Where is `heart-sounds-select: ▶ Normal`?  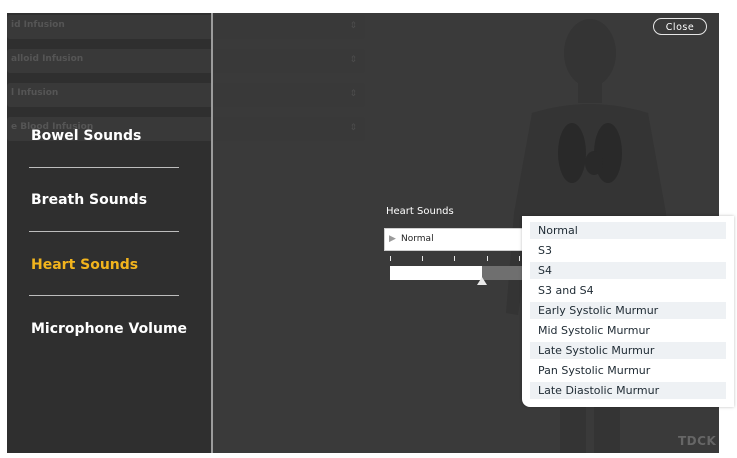 heart-sounds-select: ▶ Normal is located at coordinates (455, 239).